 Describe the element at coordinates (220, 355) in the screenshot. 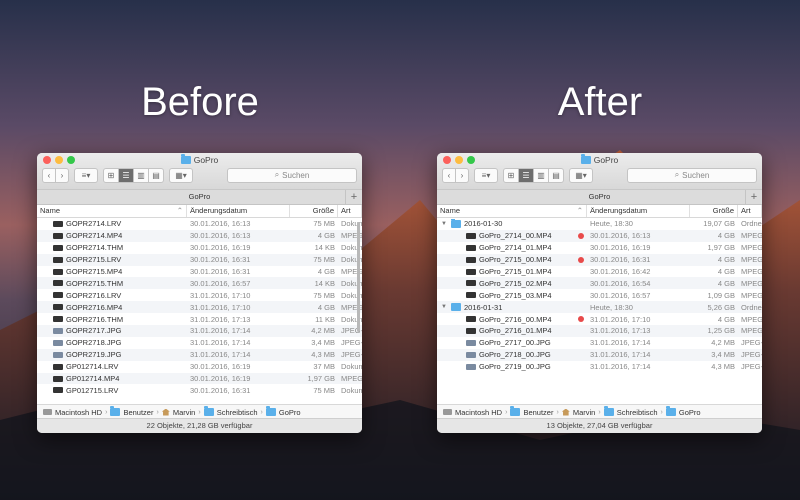

I see `date-cell: 31.01.2016, 17:14` at that location.